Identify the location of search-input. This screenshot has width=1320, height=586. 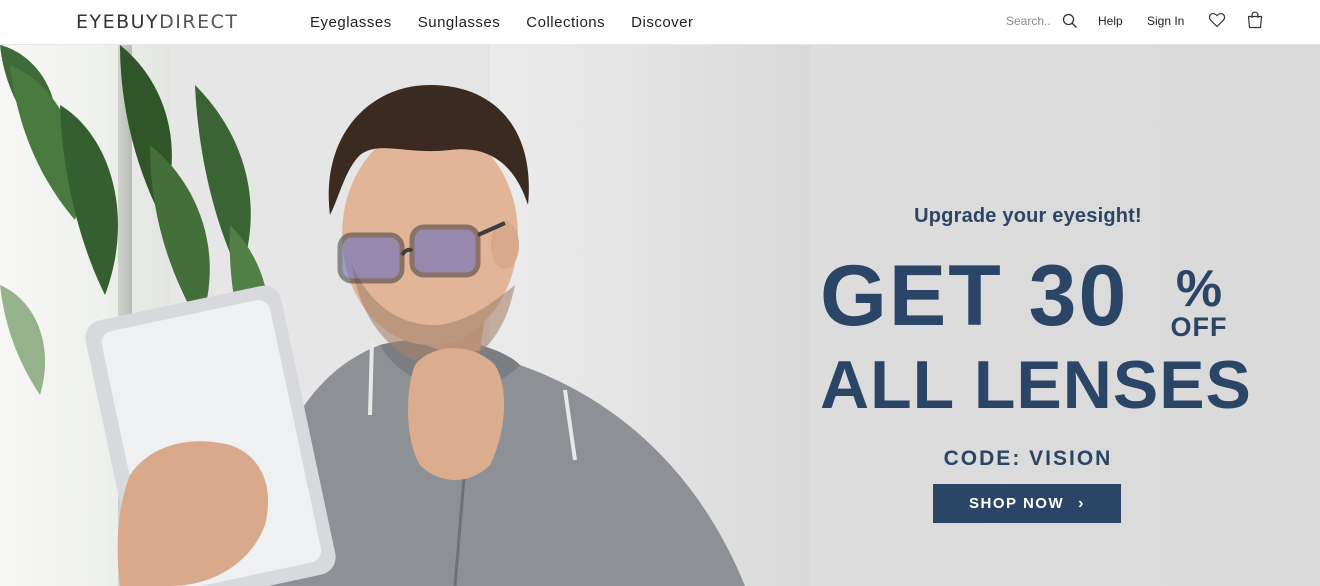
(1032, 21).